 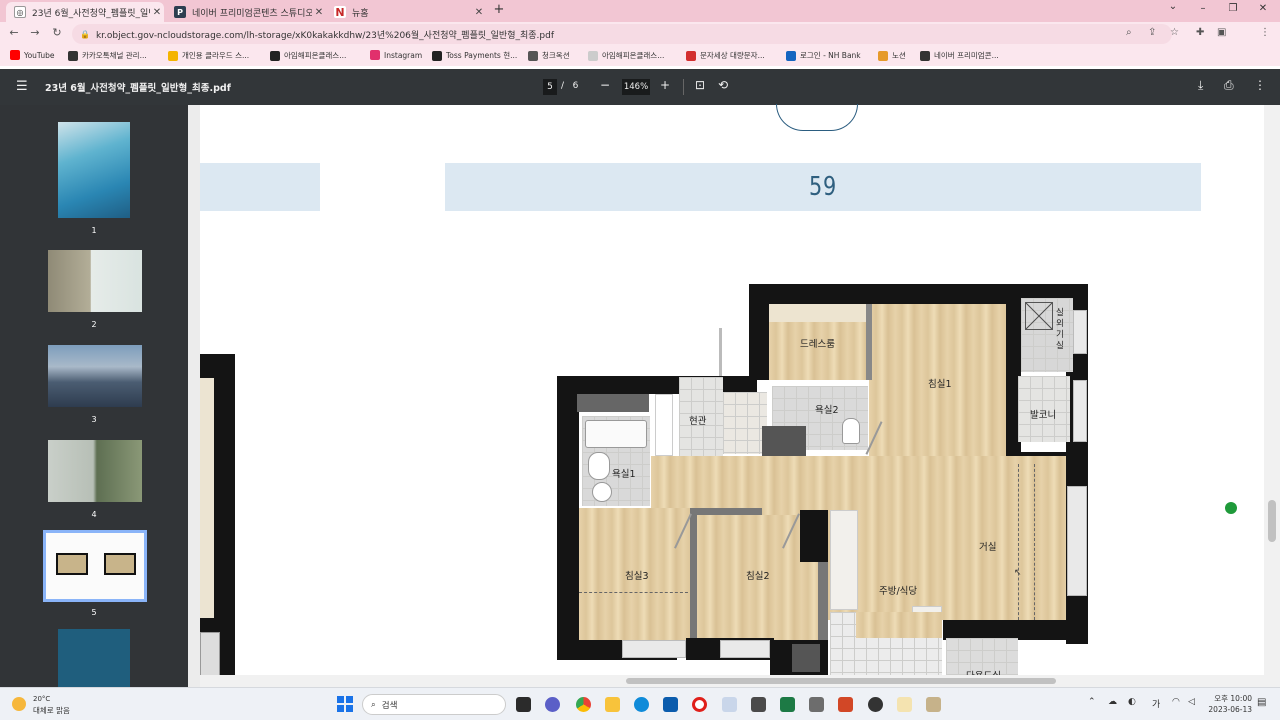 I want to click on back-arrow-icon: ←, so click(x=14, y=32).